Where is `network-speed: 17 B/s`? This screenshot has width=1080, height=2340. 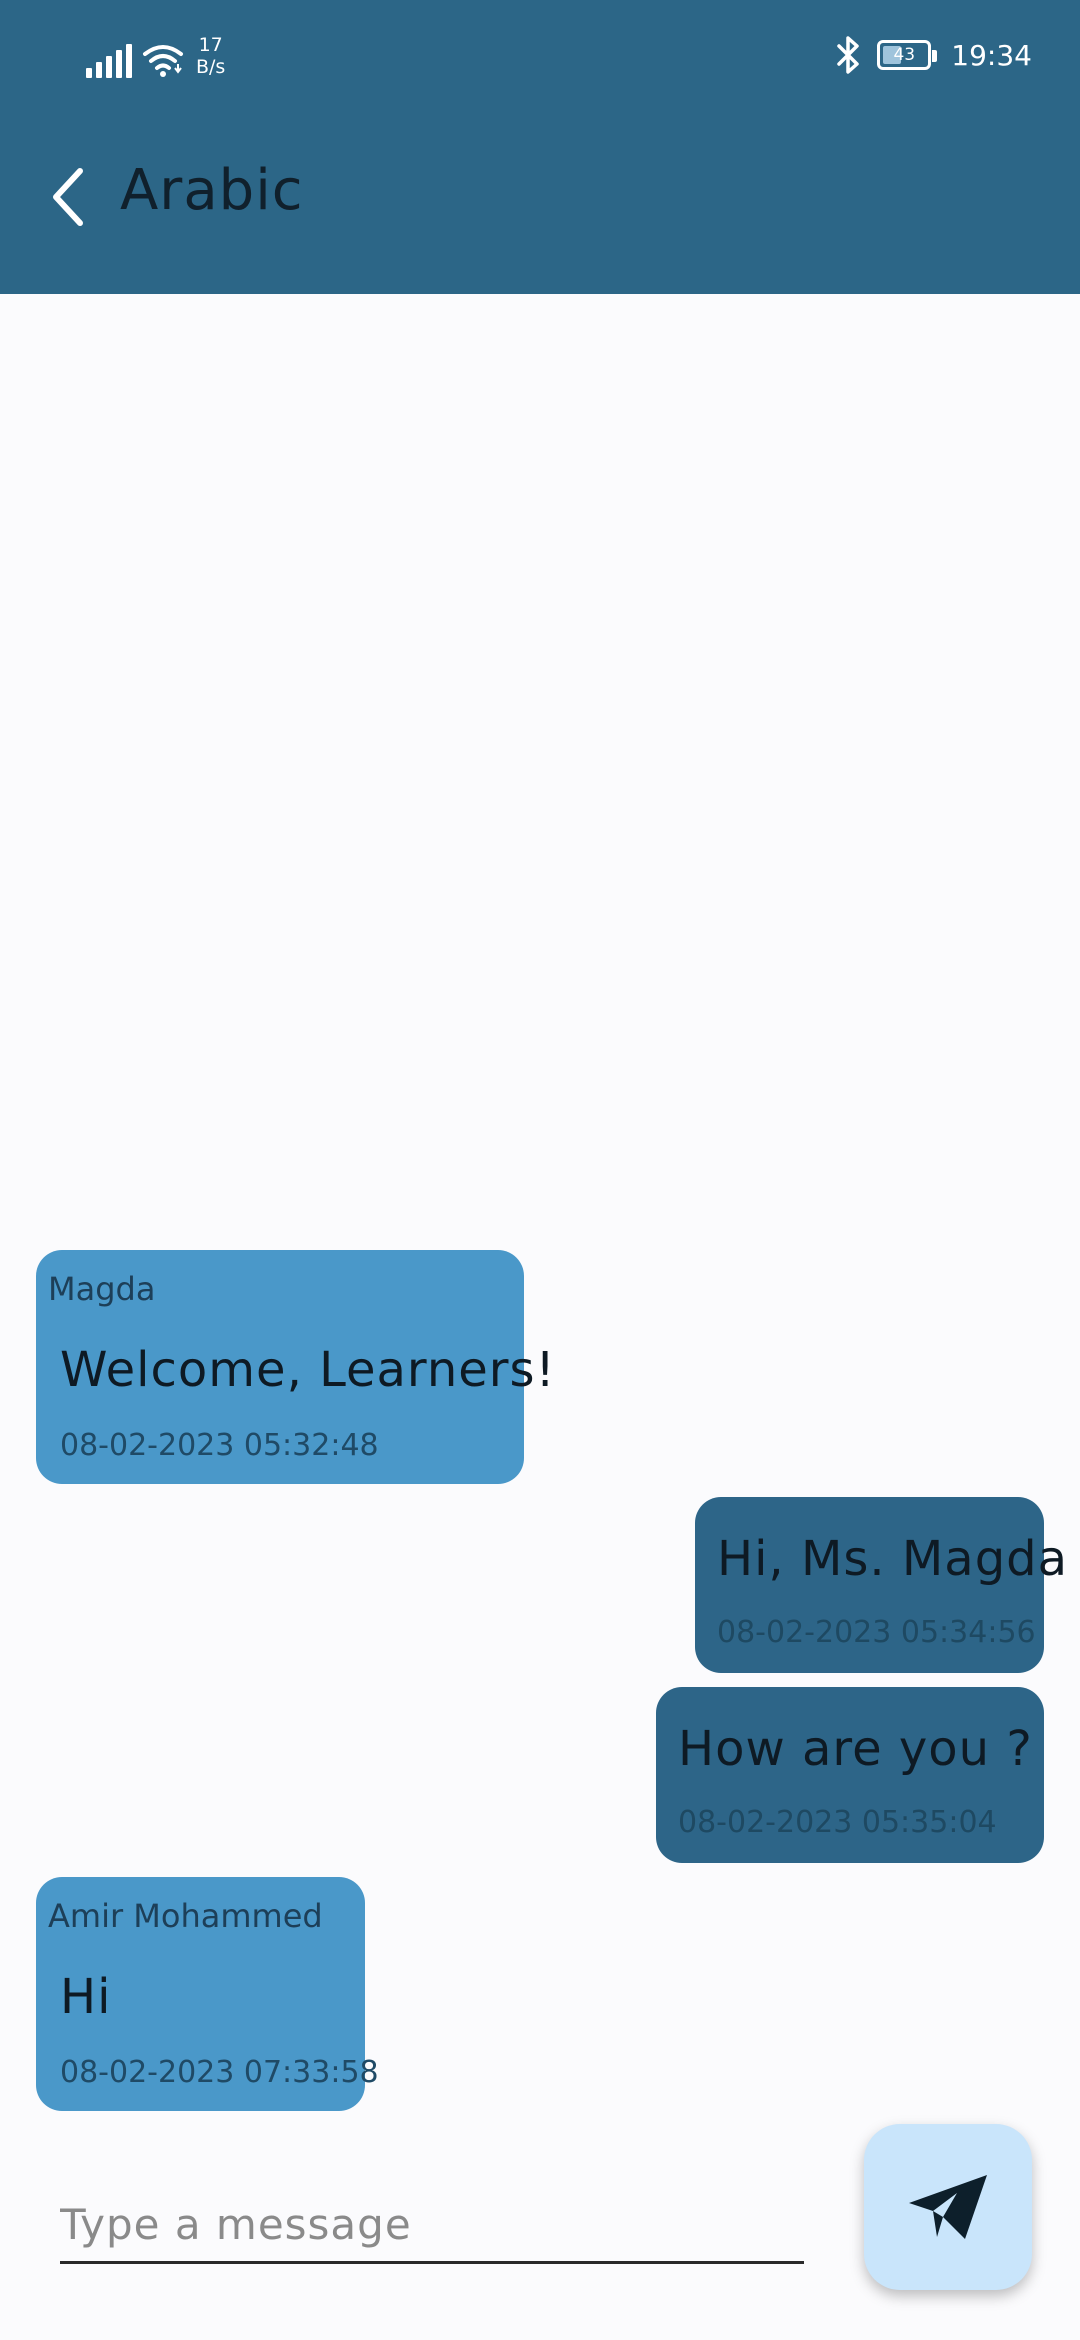 network-speed: 17 B/s is located at coordinates (210, 56).